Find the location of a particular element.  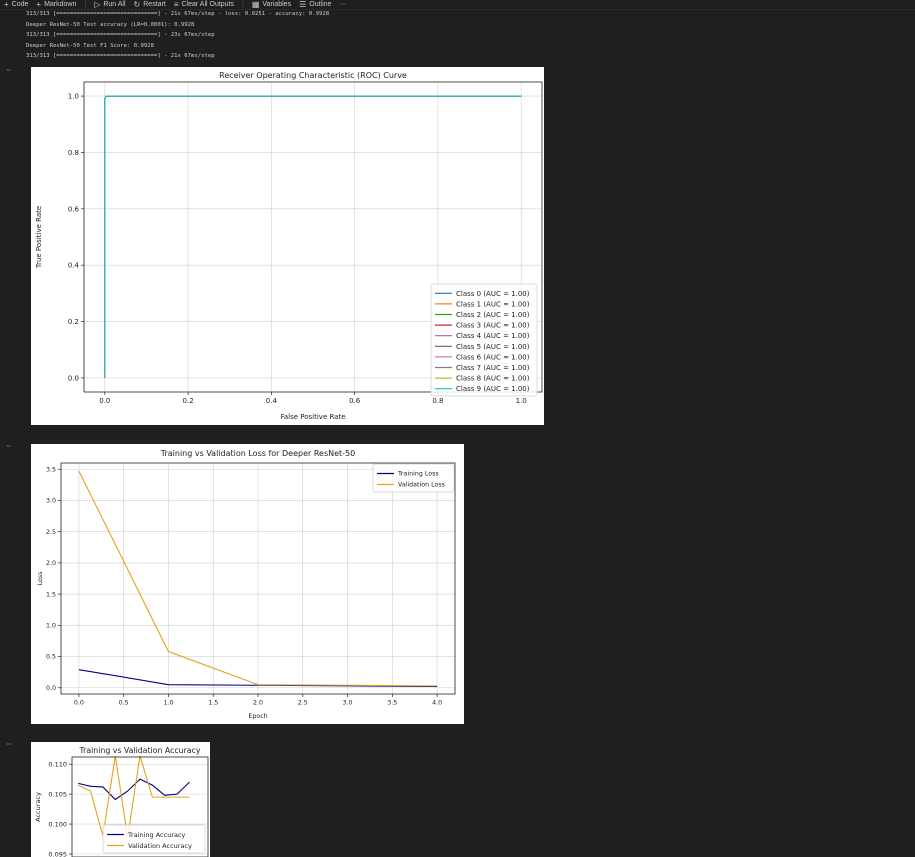

y-axis-label: Loss is located at coordinates (40, 579).